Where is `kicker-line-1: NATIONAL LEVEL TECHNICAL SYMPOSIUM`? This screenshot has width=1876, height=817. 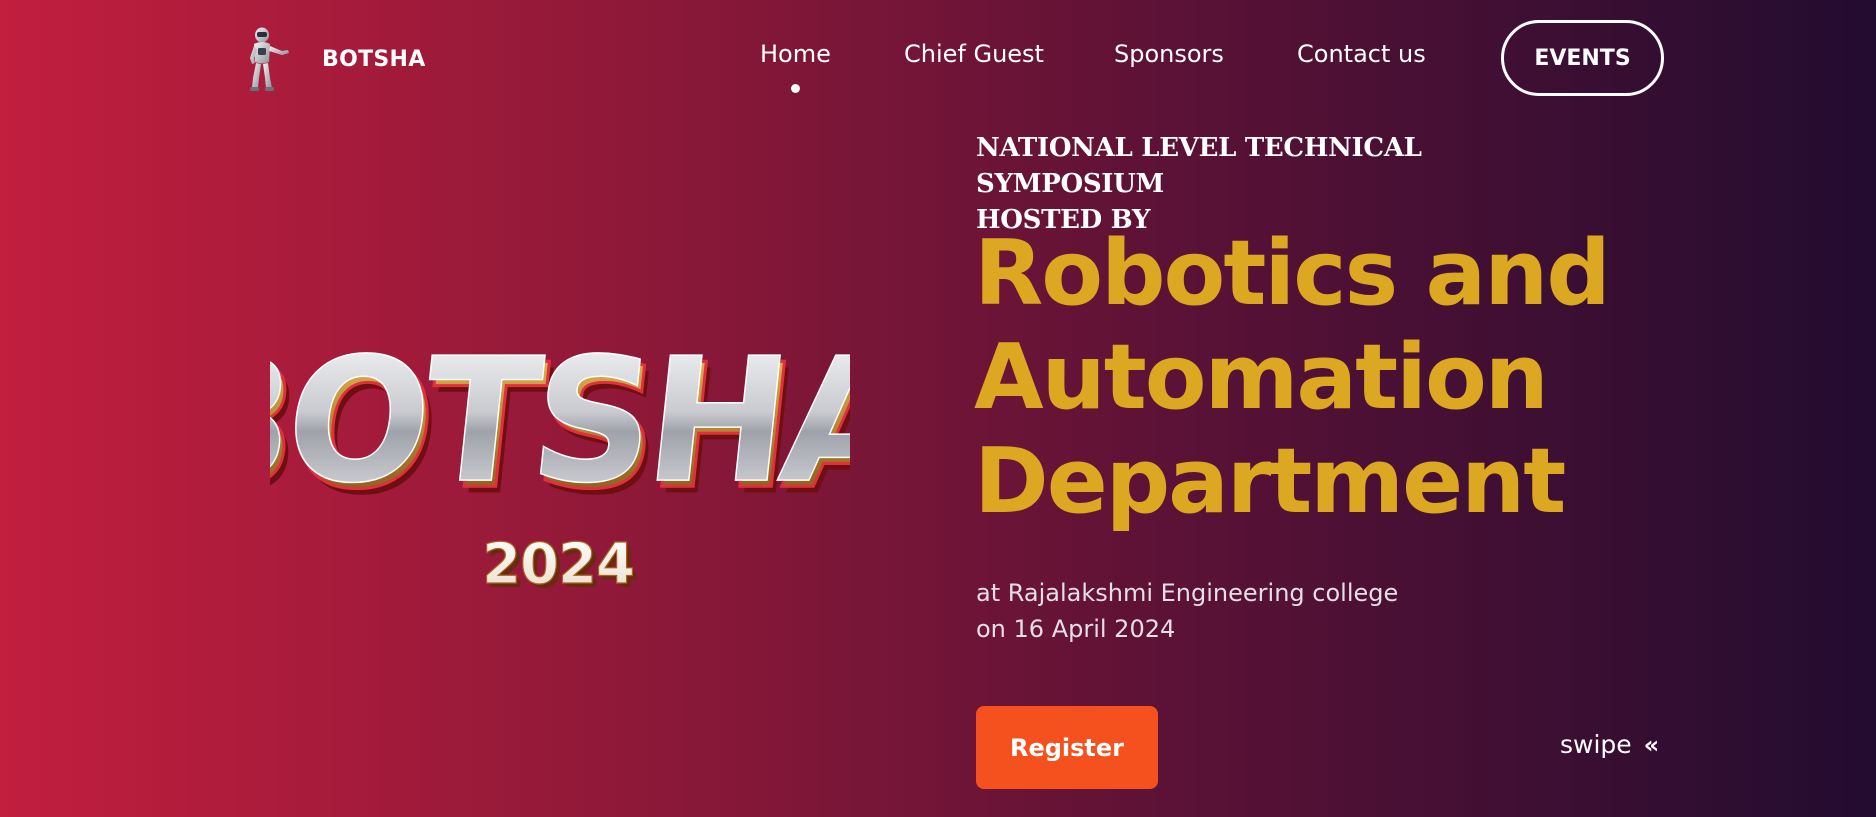 kicker-line-1: NATIONAL LEVEL TECHNICAL SYMPOSIUM is located at coordinates (1199, 166).